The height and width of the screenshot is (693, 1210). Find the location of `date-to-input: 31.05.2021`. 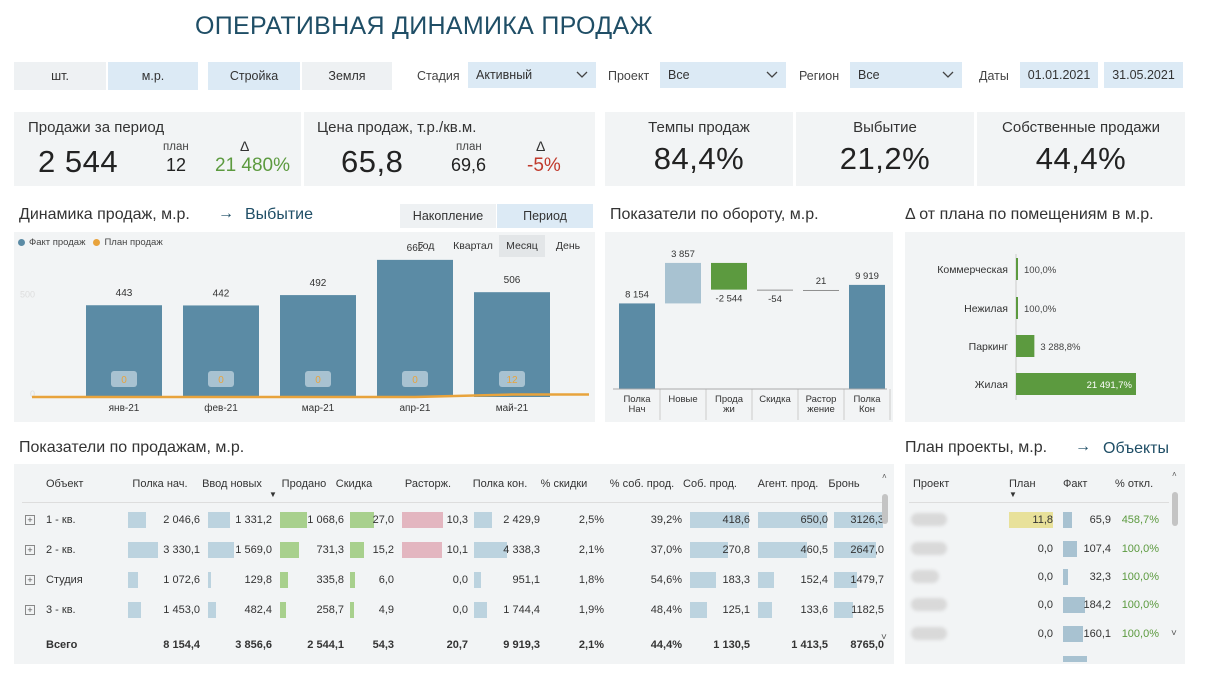

date-to-input: 31.05.2021 is located at coordinates (1143, 75).